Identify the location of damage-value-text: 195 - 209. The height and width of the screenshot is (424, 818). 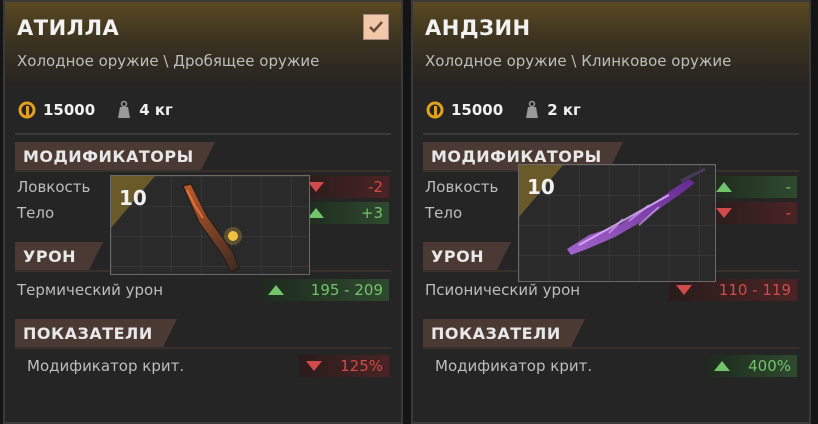
(346, 290).